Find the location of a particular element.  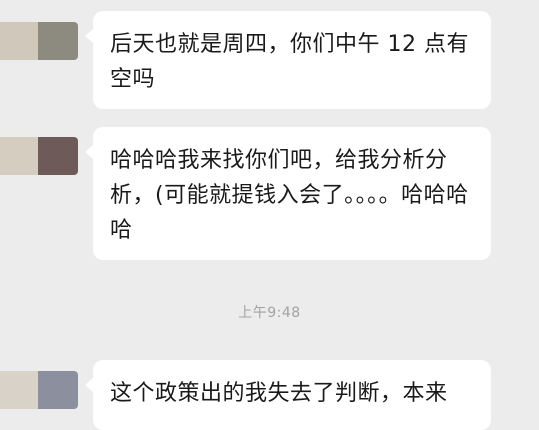

message-text: 后天也就是周四，你们中午 12 点有空吗 is located at coordinates (289, 62).